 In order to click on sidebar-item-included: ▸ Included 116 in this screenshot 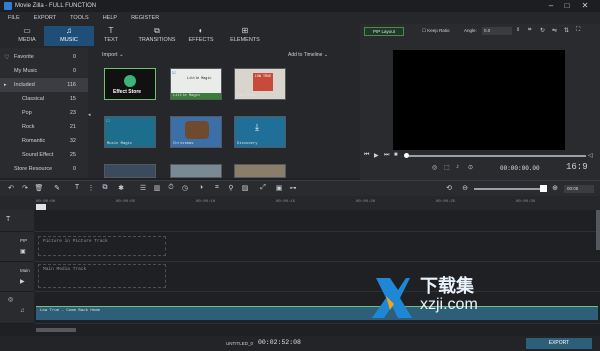, I will do `click(44, 85)`.